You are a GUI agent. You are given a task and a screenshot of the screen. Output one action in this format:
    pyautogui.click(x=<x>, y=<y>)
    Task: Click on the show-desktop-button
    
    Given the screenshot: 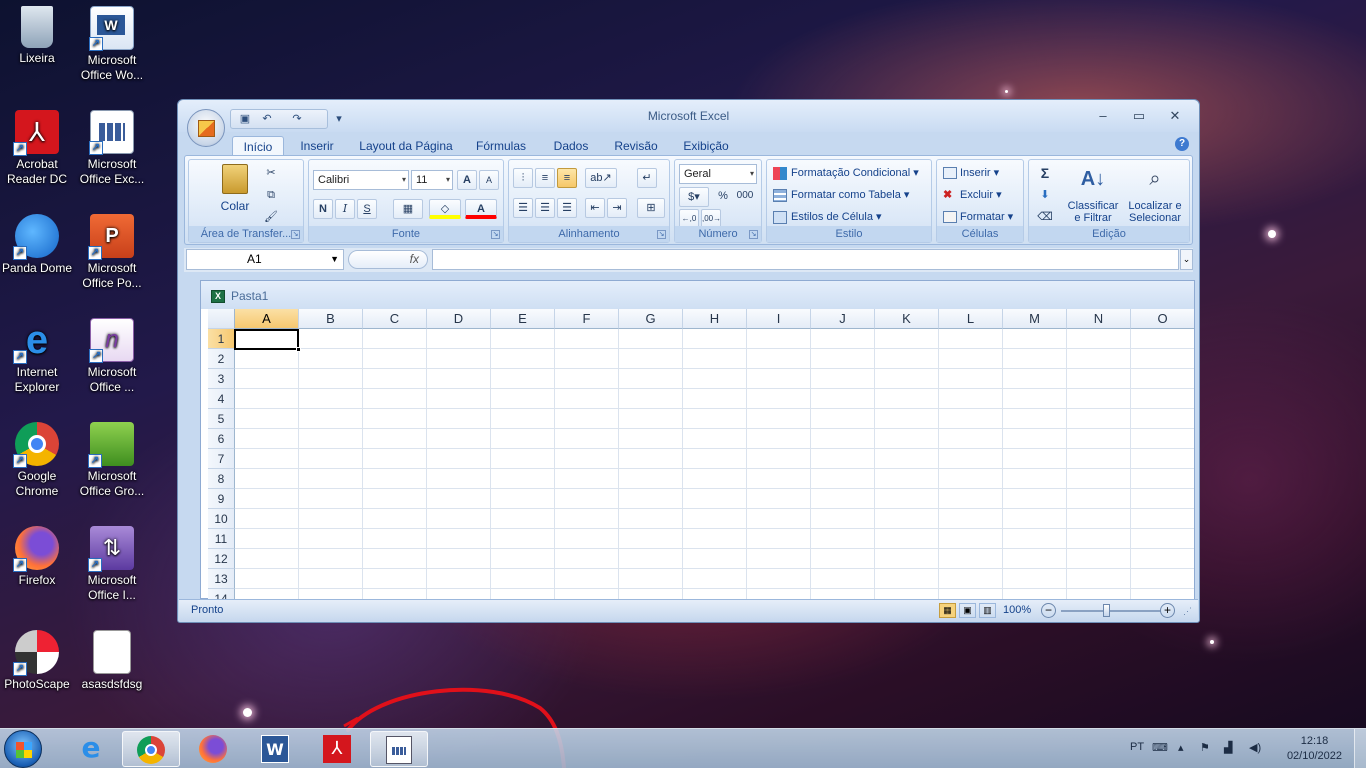 What is the action you would take?
    pyautogui.click(x=1360, y=748)
    